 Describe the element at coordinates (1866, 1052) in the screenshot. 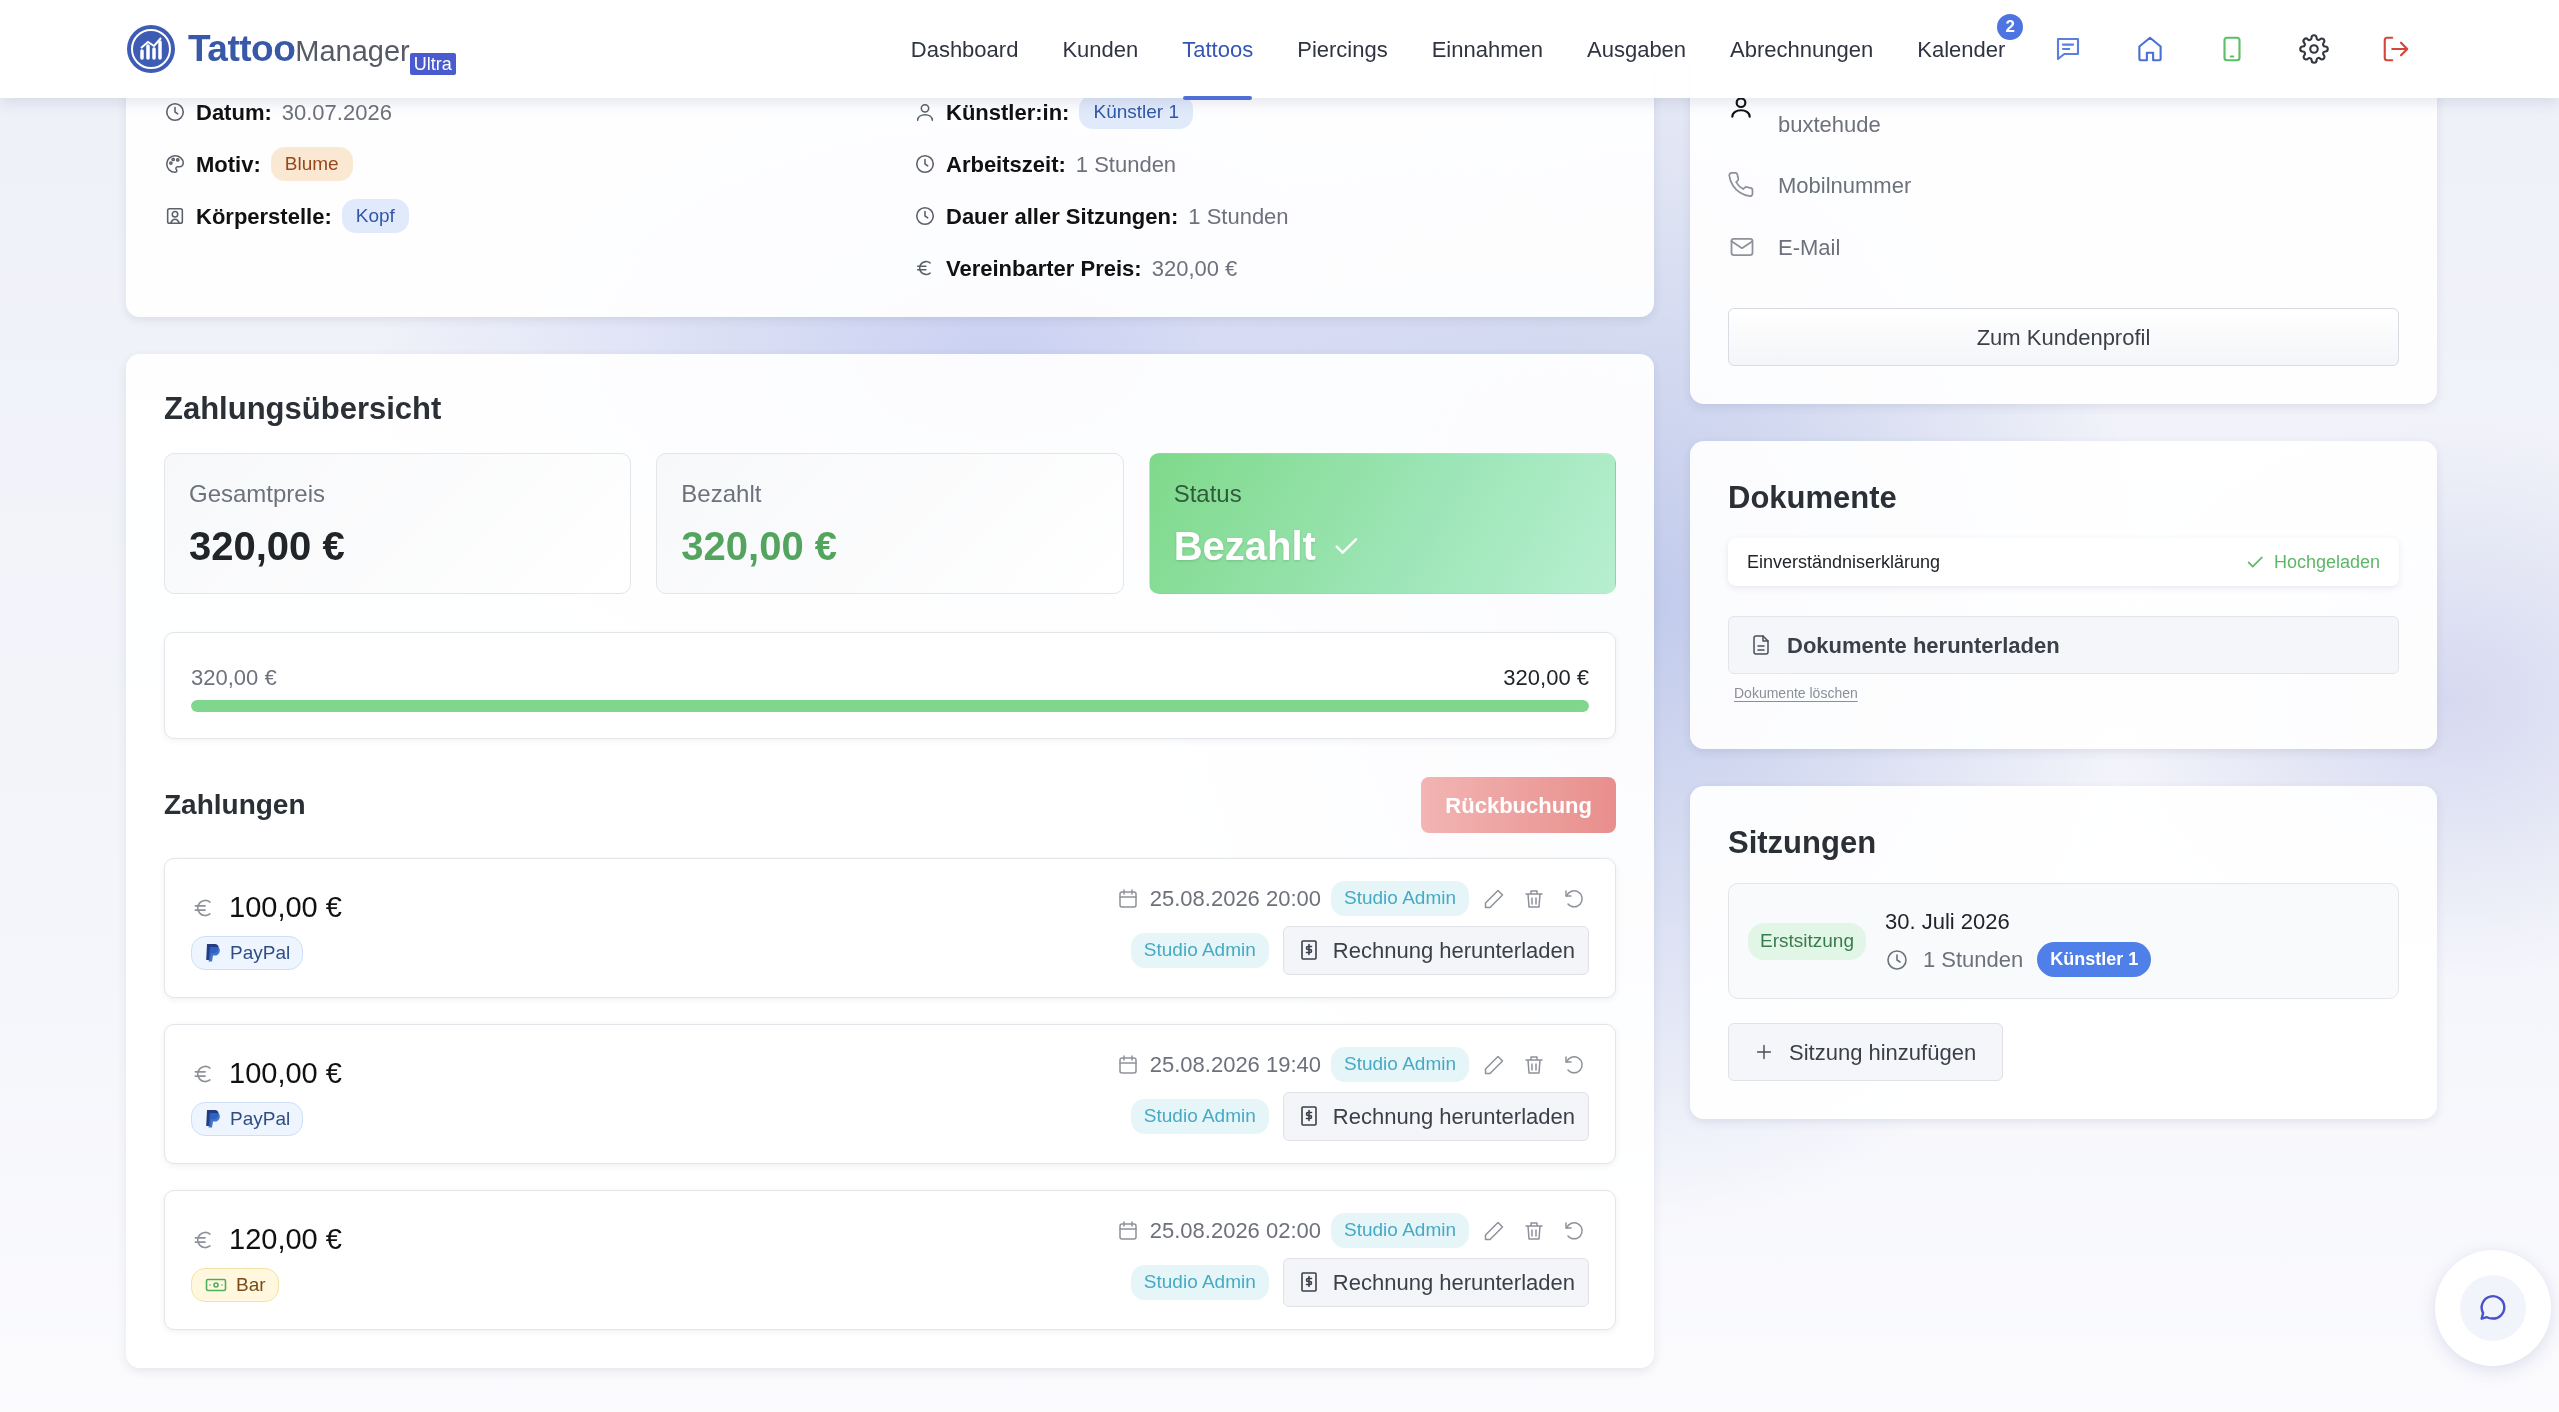

I see `add-session-button: Sitzung hinzufügen` at that location.